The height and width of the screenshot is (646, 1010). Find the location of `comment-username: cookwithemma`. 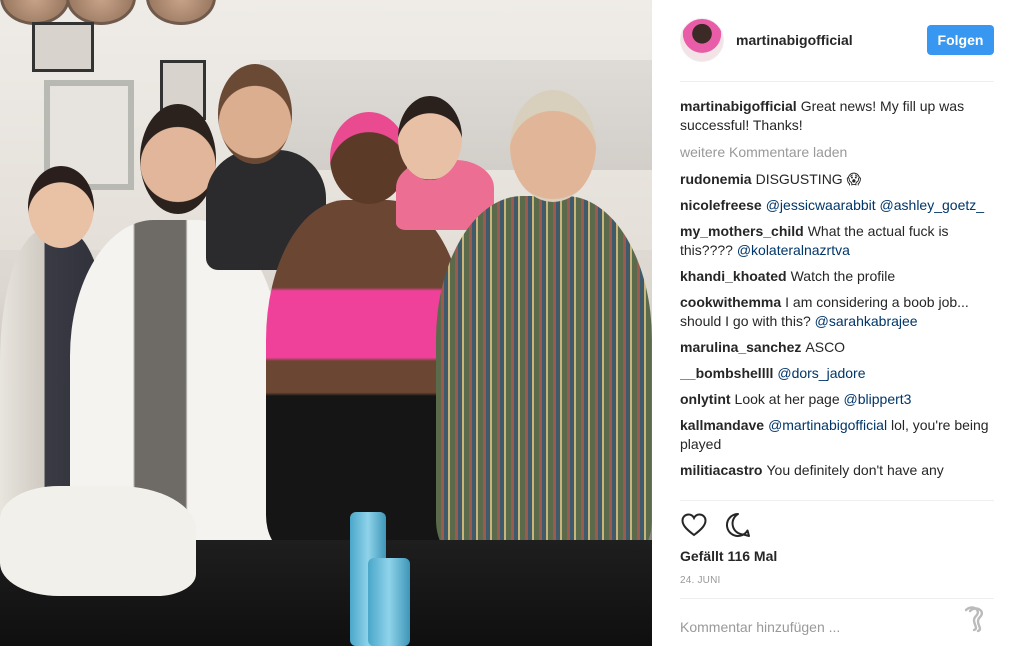

comment-username: cookwithemma is located at coordinates (730, 302).